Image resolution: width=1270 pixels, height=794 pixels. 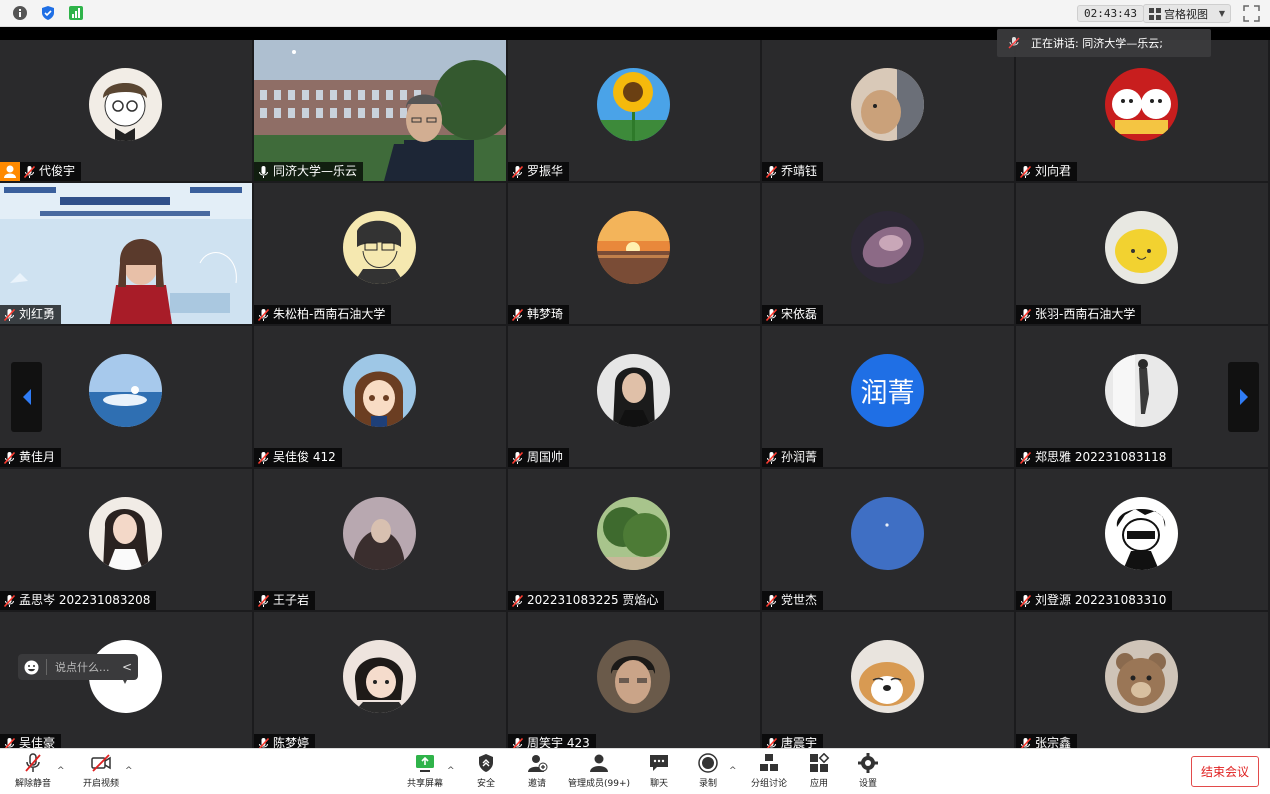 What do you see at coordinates (733, 771) in the screenshot?
I see `record-options-icon: ^` at bounding box center [733, 771].